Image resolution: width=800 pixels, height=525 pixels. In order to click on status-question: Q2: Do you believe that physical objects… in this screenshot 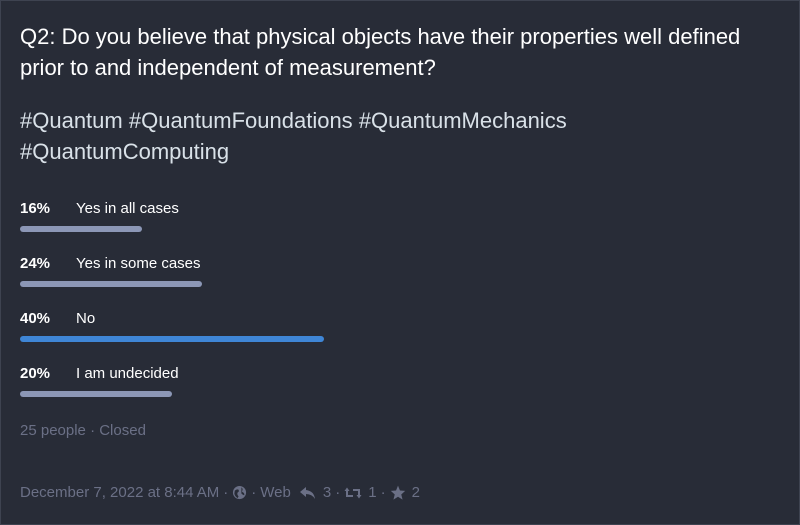, I will do `click(380, 52)`.